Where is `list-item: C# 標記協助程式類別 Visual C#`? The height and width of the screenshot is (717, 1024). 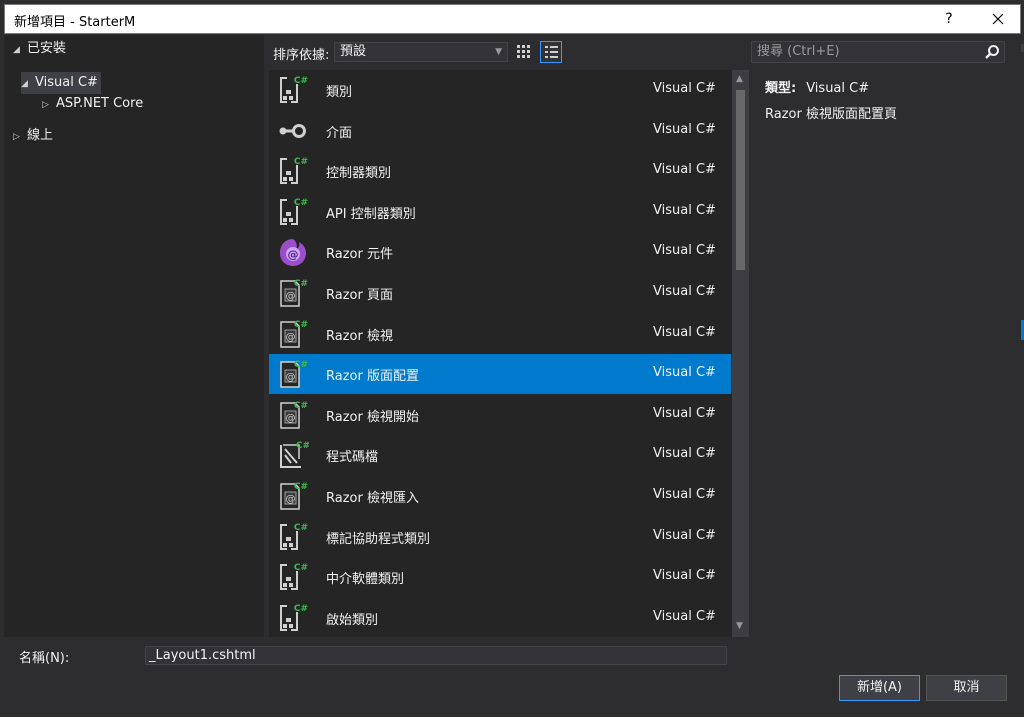
list-item: C# 標記協助程式類別 Visual C# is located at coordinates (500, 537).